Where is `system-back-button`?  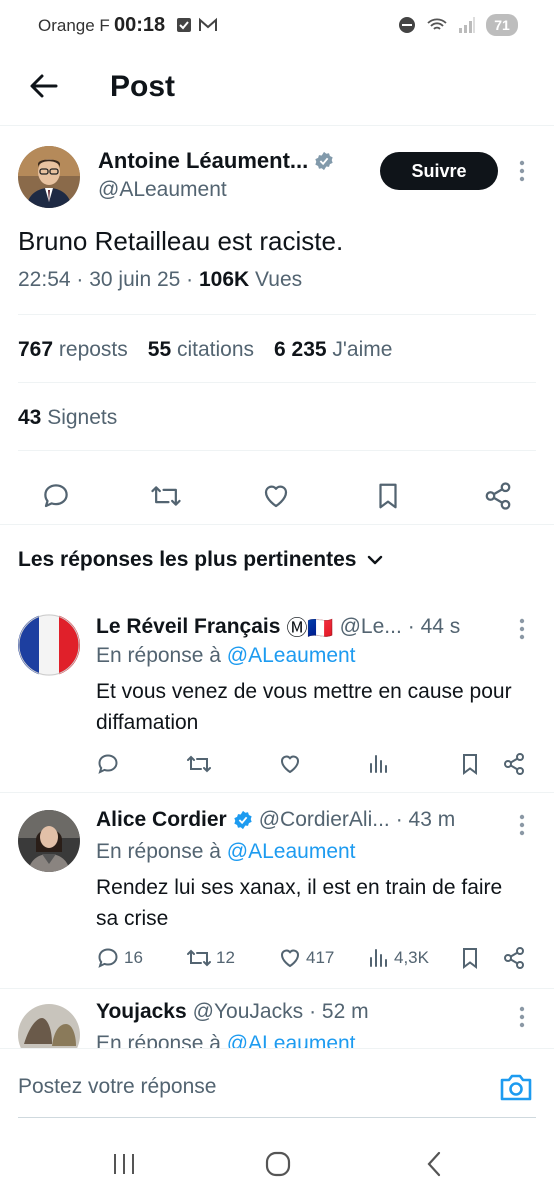
system-back-button is located at coordinates (434, 1164).